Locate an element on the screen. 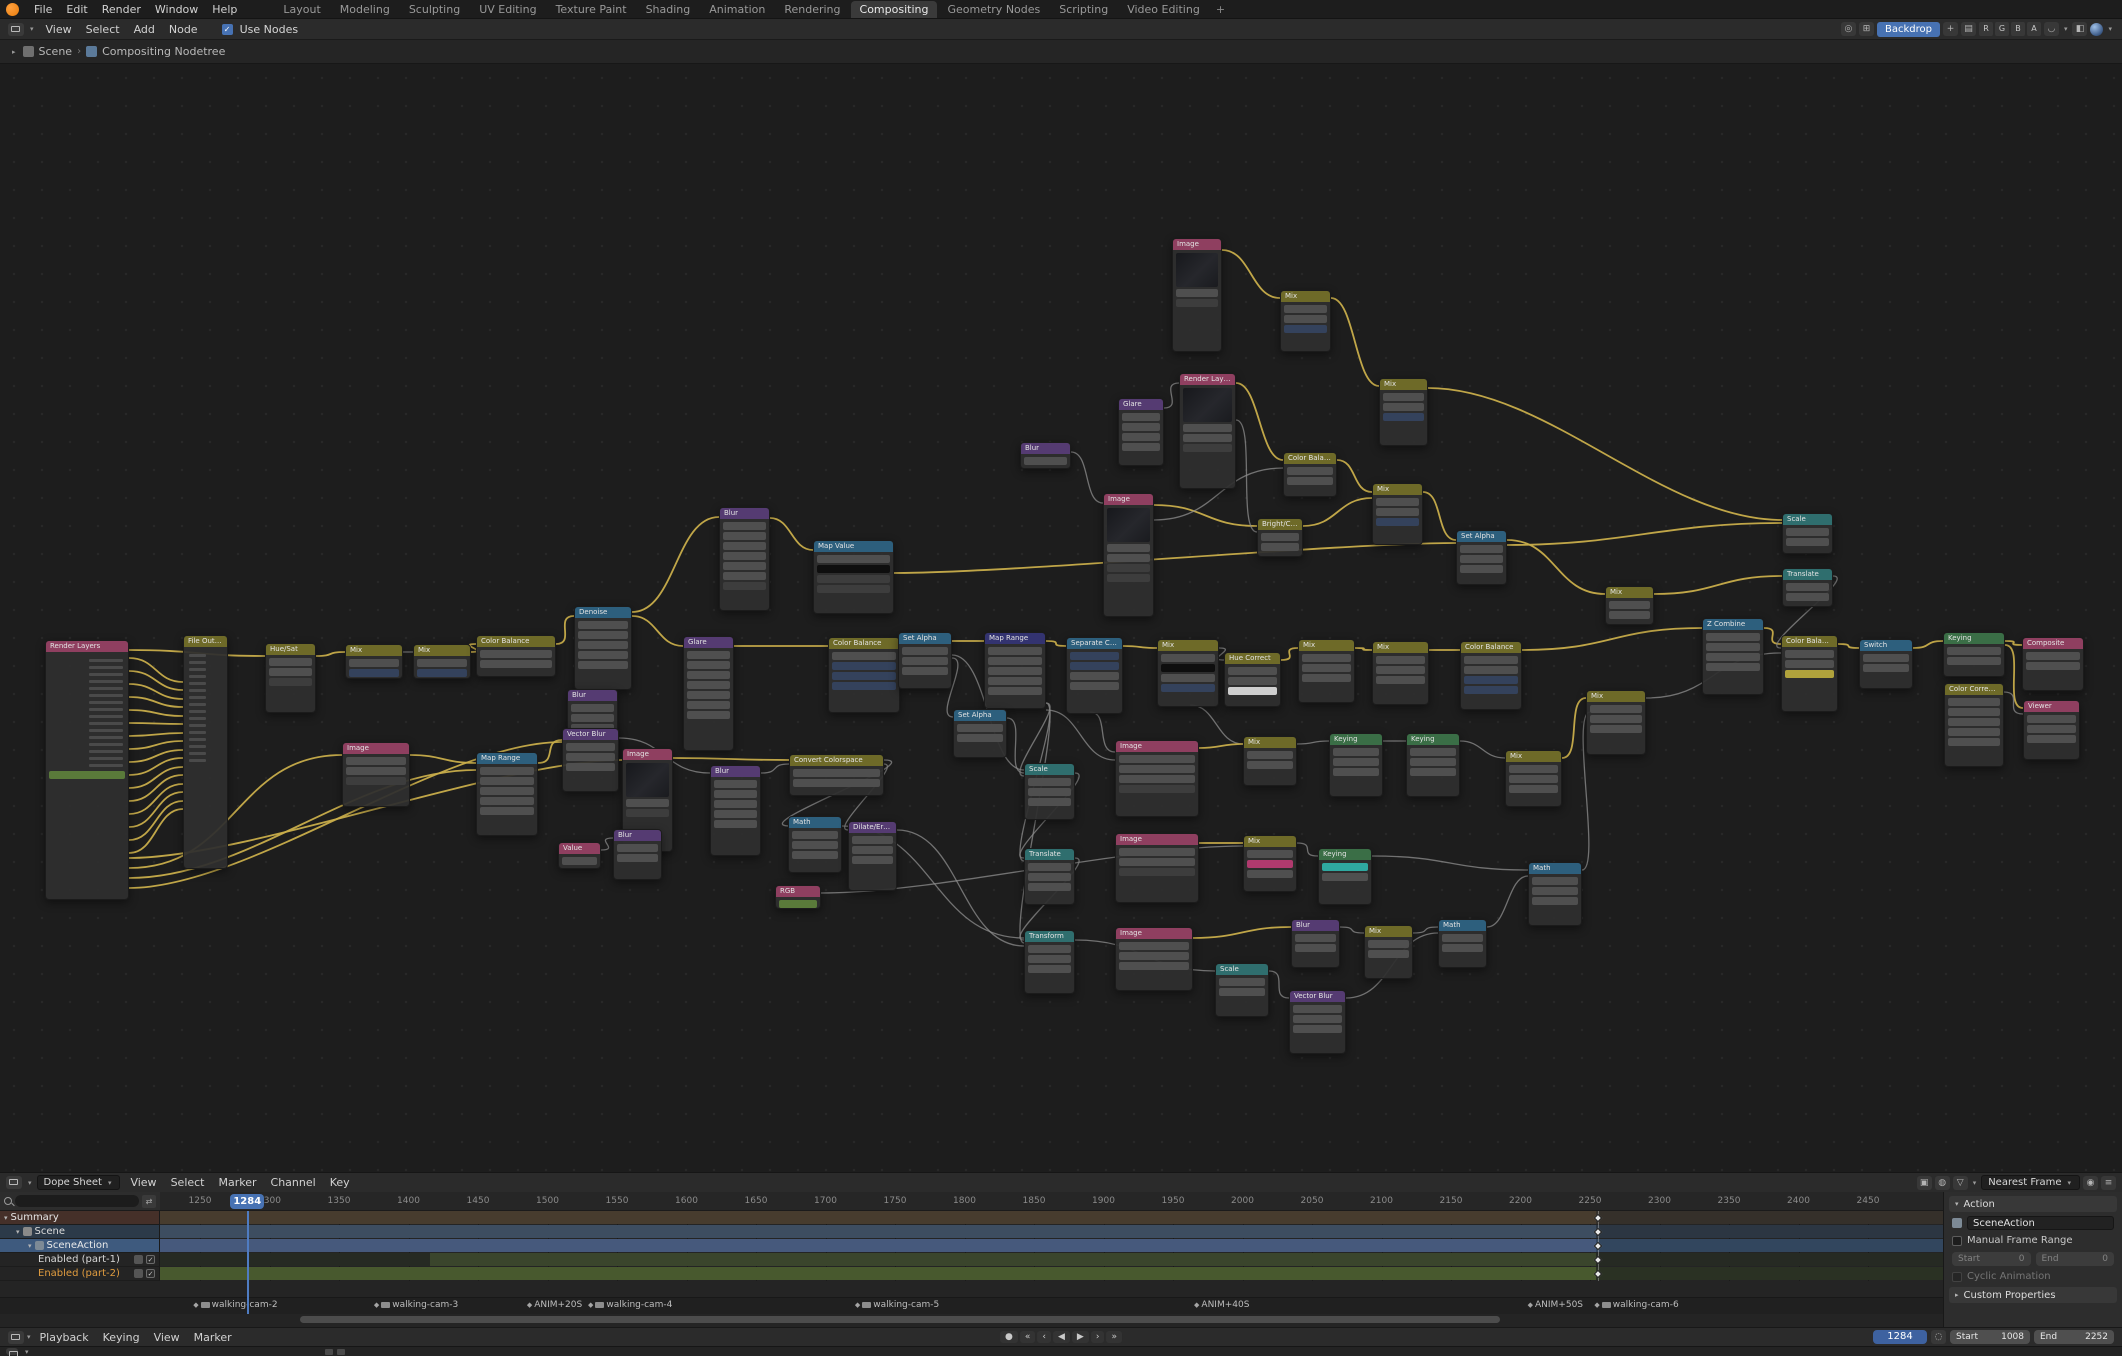  node-map-range: Map Range is located at coordinates (507, 794).